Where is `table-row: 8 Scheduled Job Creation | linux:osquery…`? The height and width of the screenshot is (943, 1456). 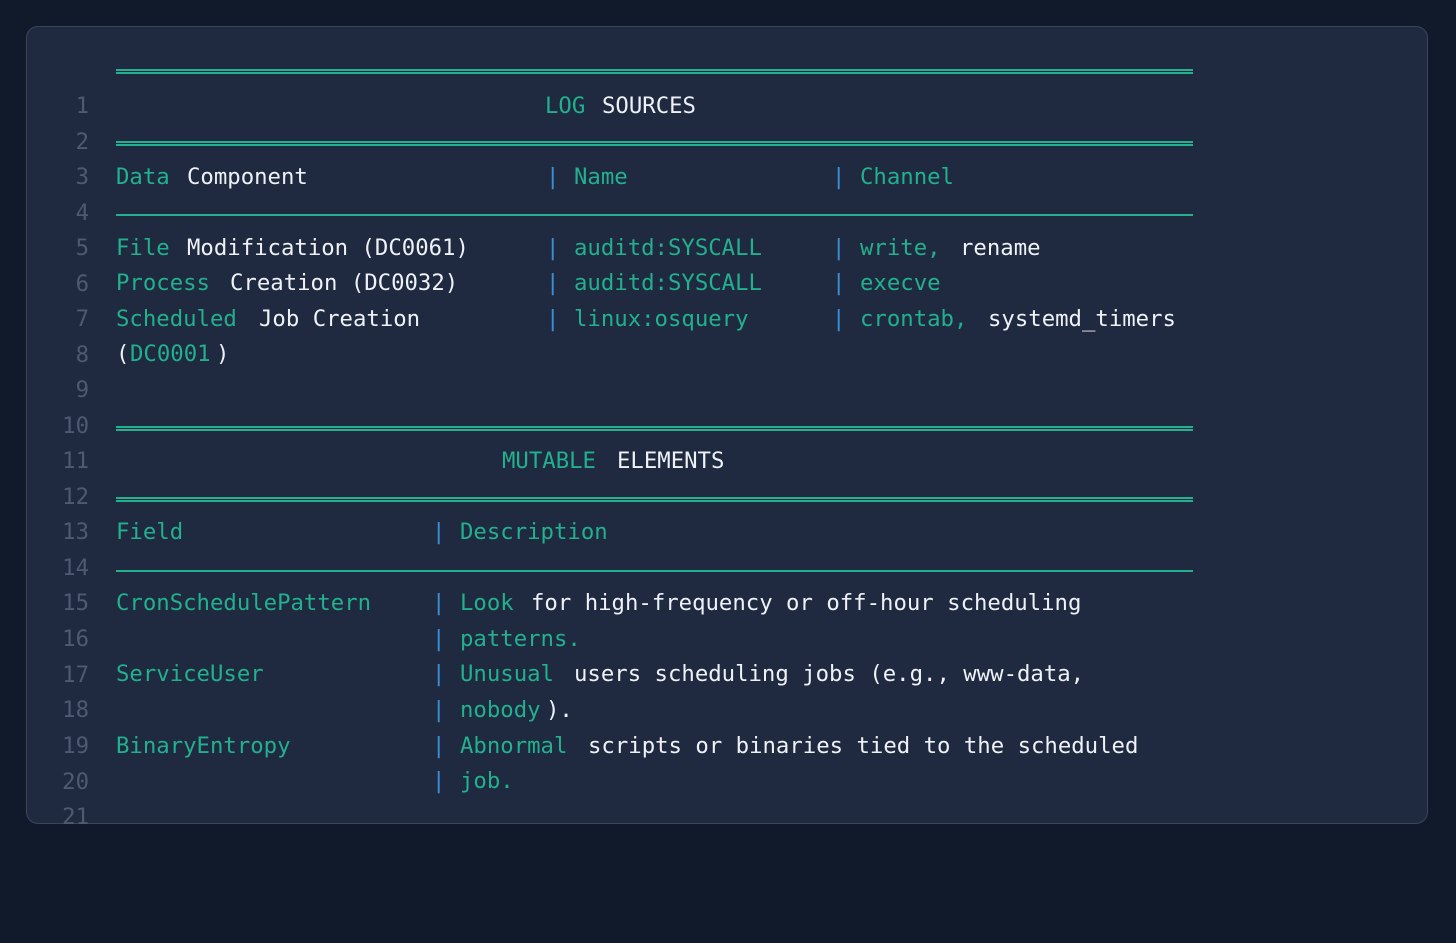 table-row: 8 Scheduled Job Creation | linux:osquery… is located at coordinates (727, 335).